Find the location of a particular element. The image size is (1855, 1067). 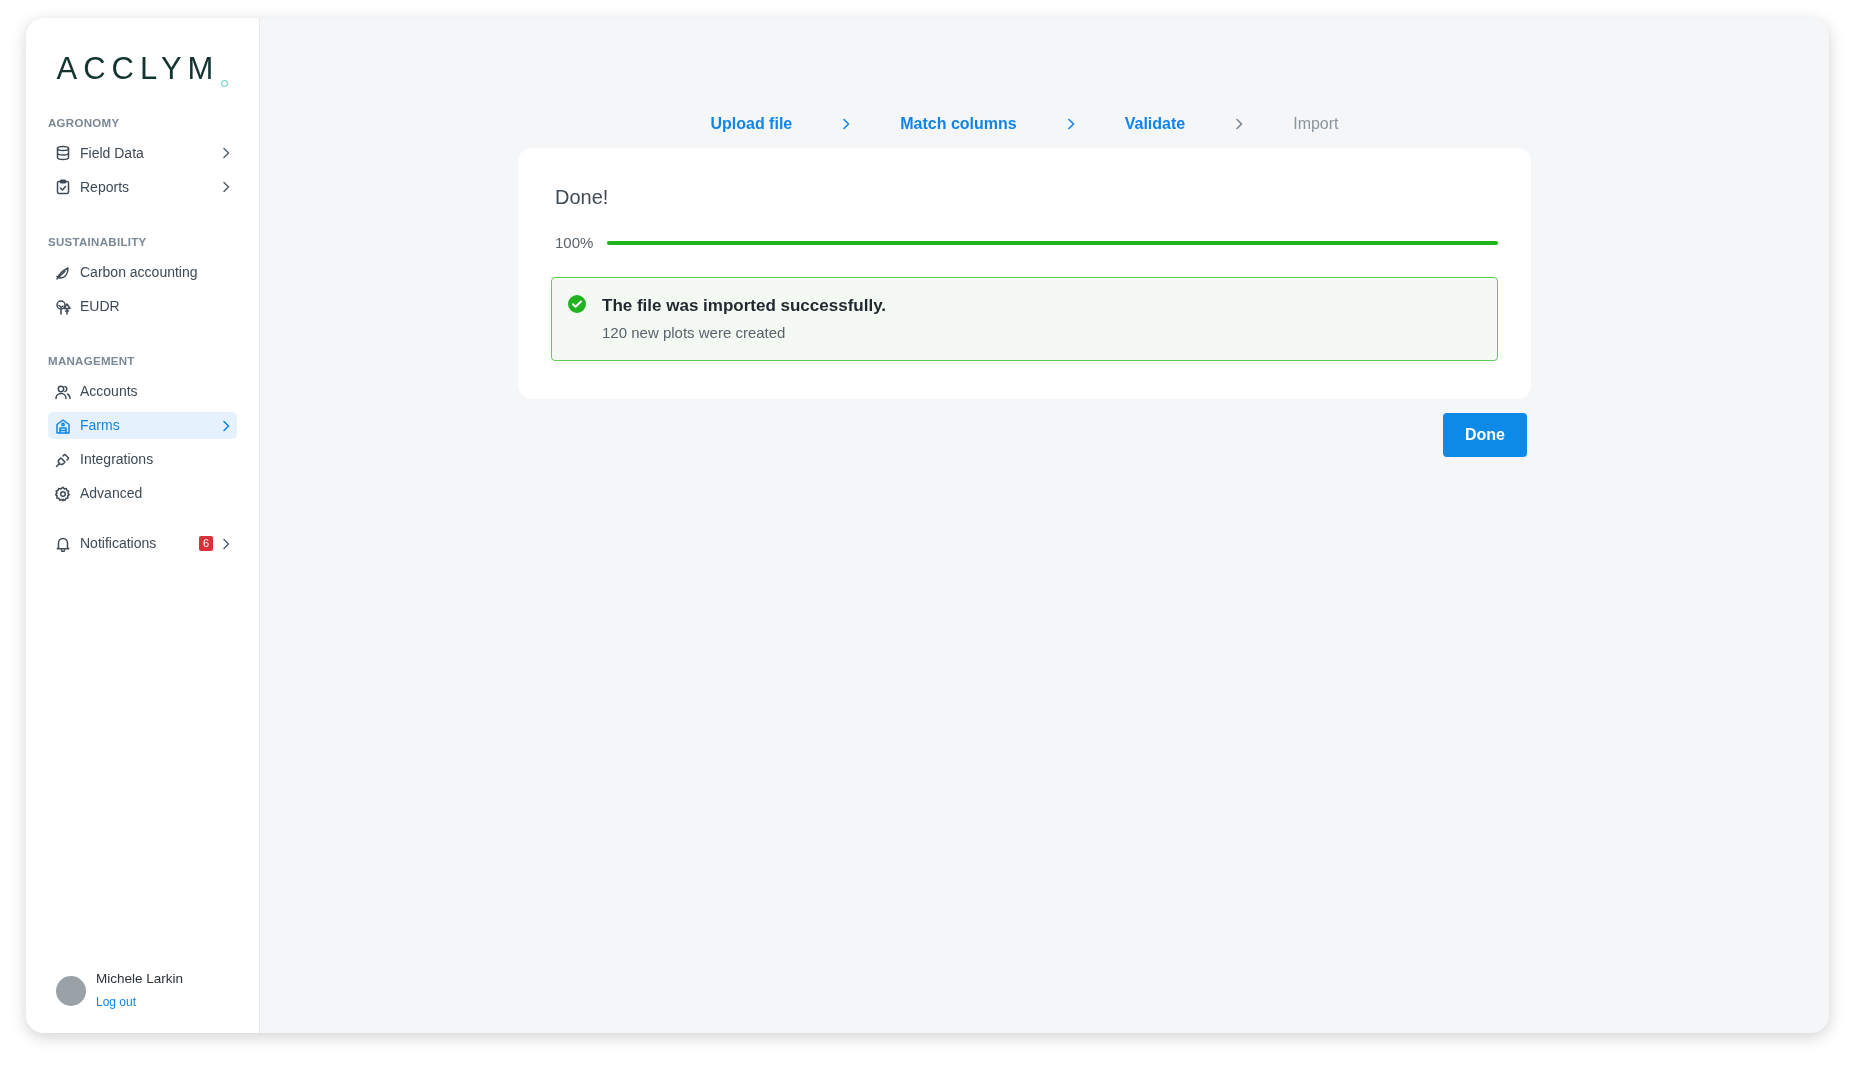

step-label: Upload file is located at coordinates (751, 124).